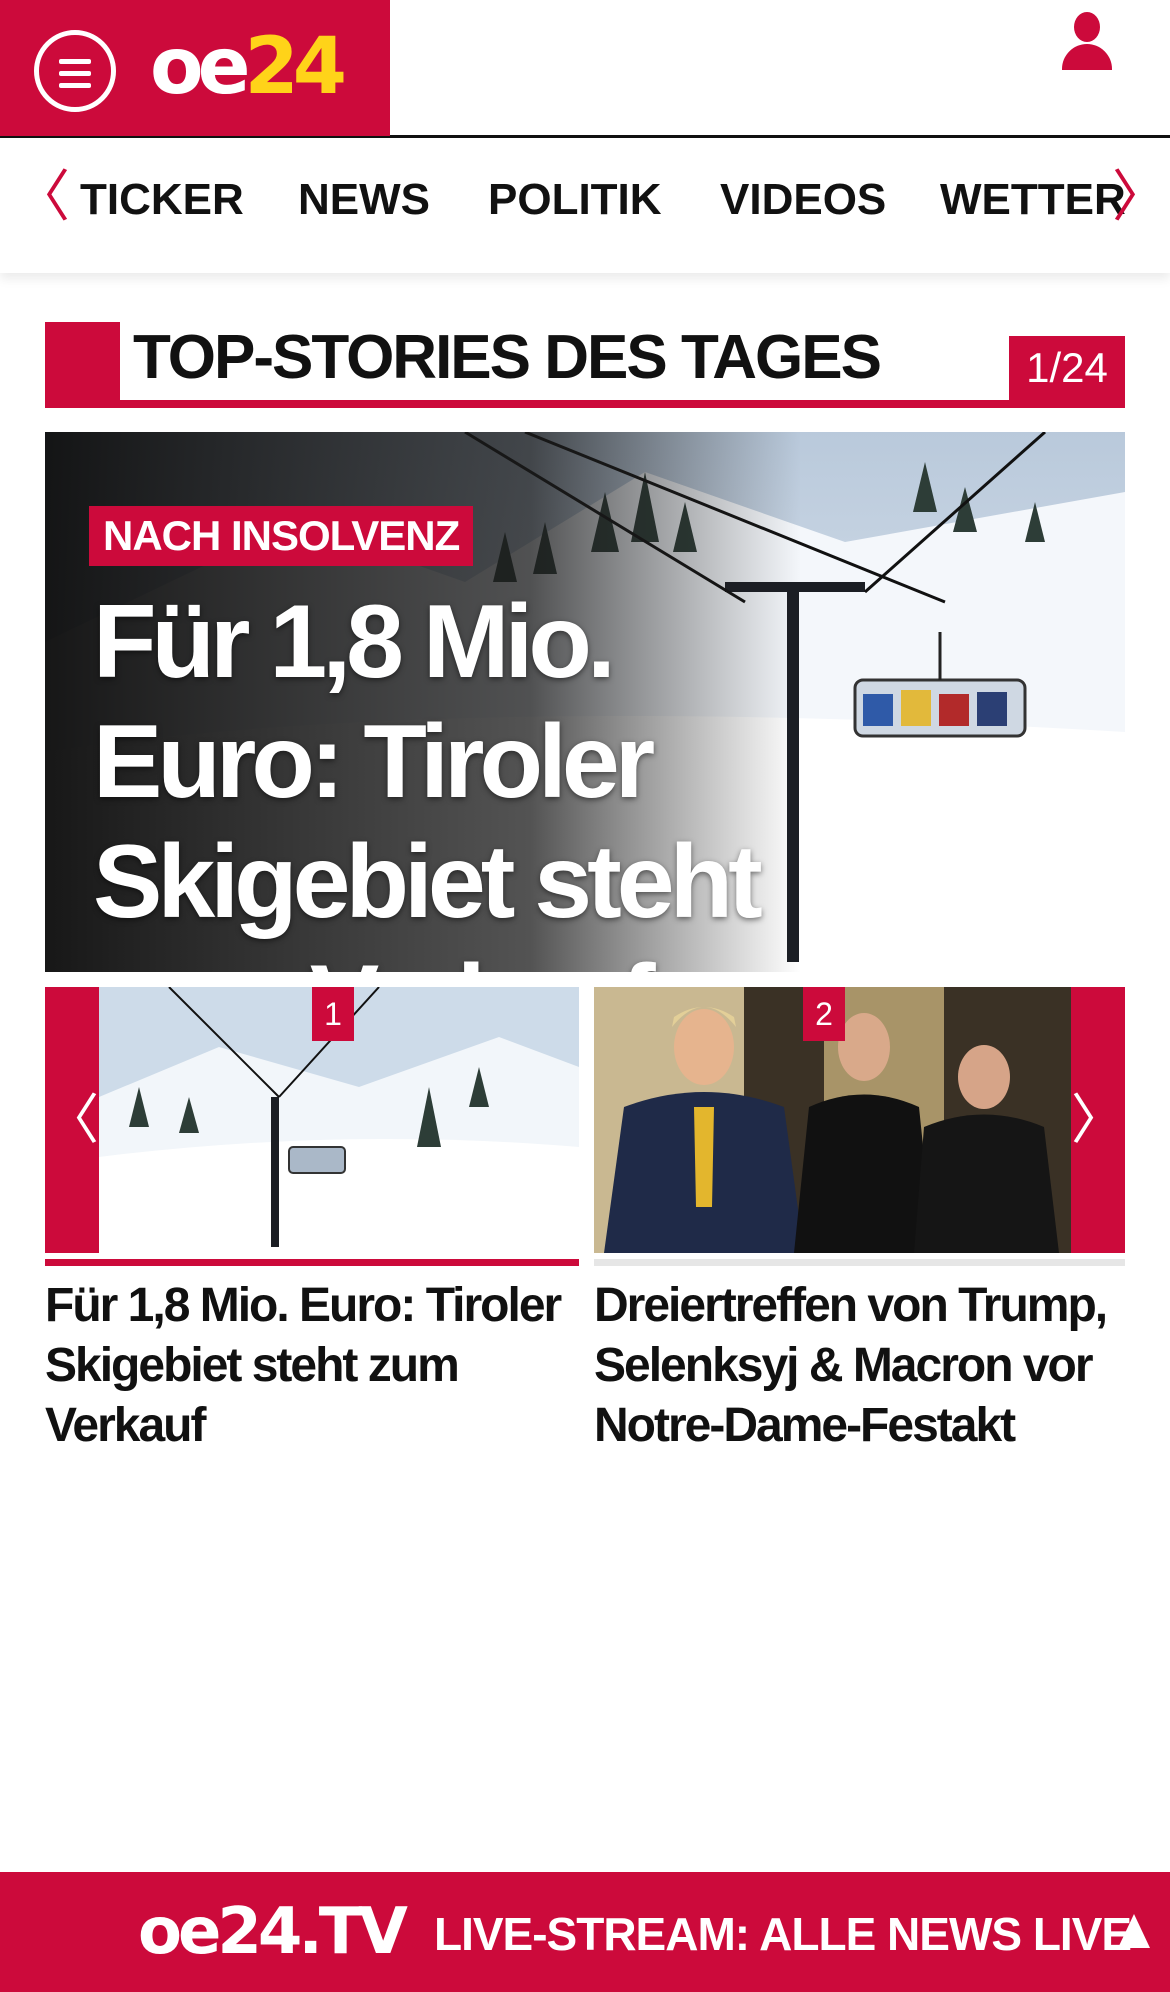 The image size is (1170, 1992). I want to click on site-logo: oe24, so click(249, 67).